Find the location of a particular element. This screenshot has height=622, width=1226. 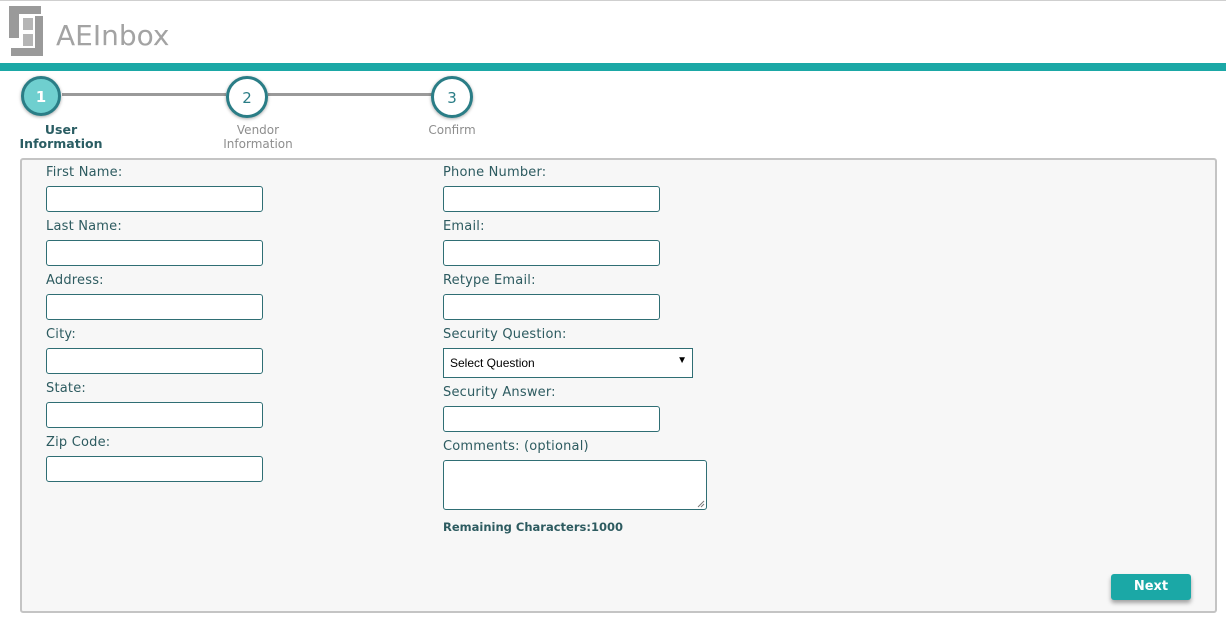

dropdown-arrow-icon: ▼ is located at coordinates (682, 360).